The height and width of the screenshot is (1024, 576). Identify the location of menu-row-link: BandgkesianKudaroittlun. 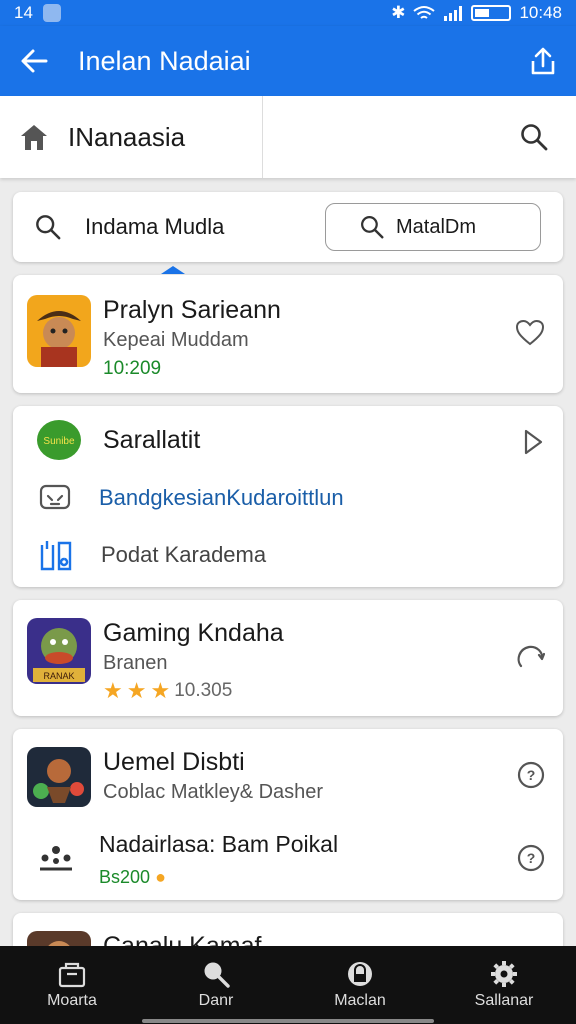
(191, 498).